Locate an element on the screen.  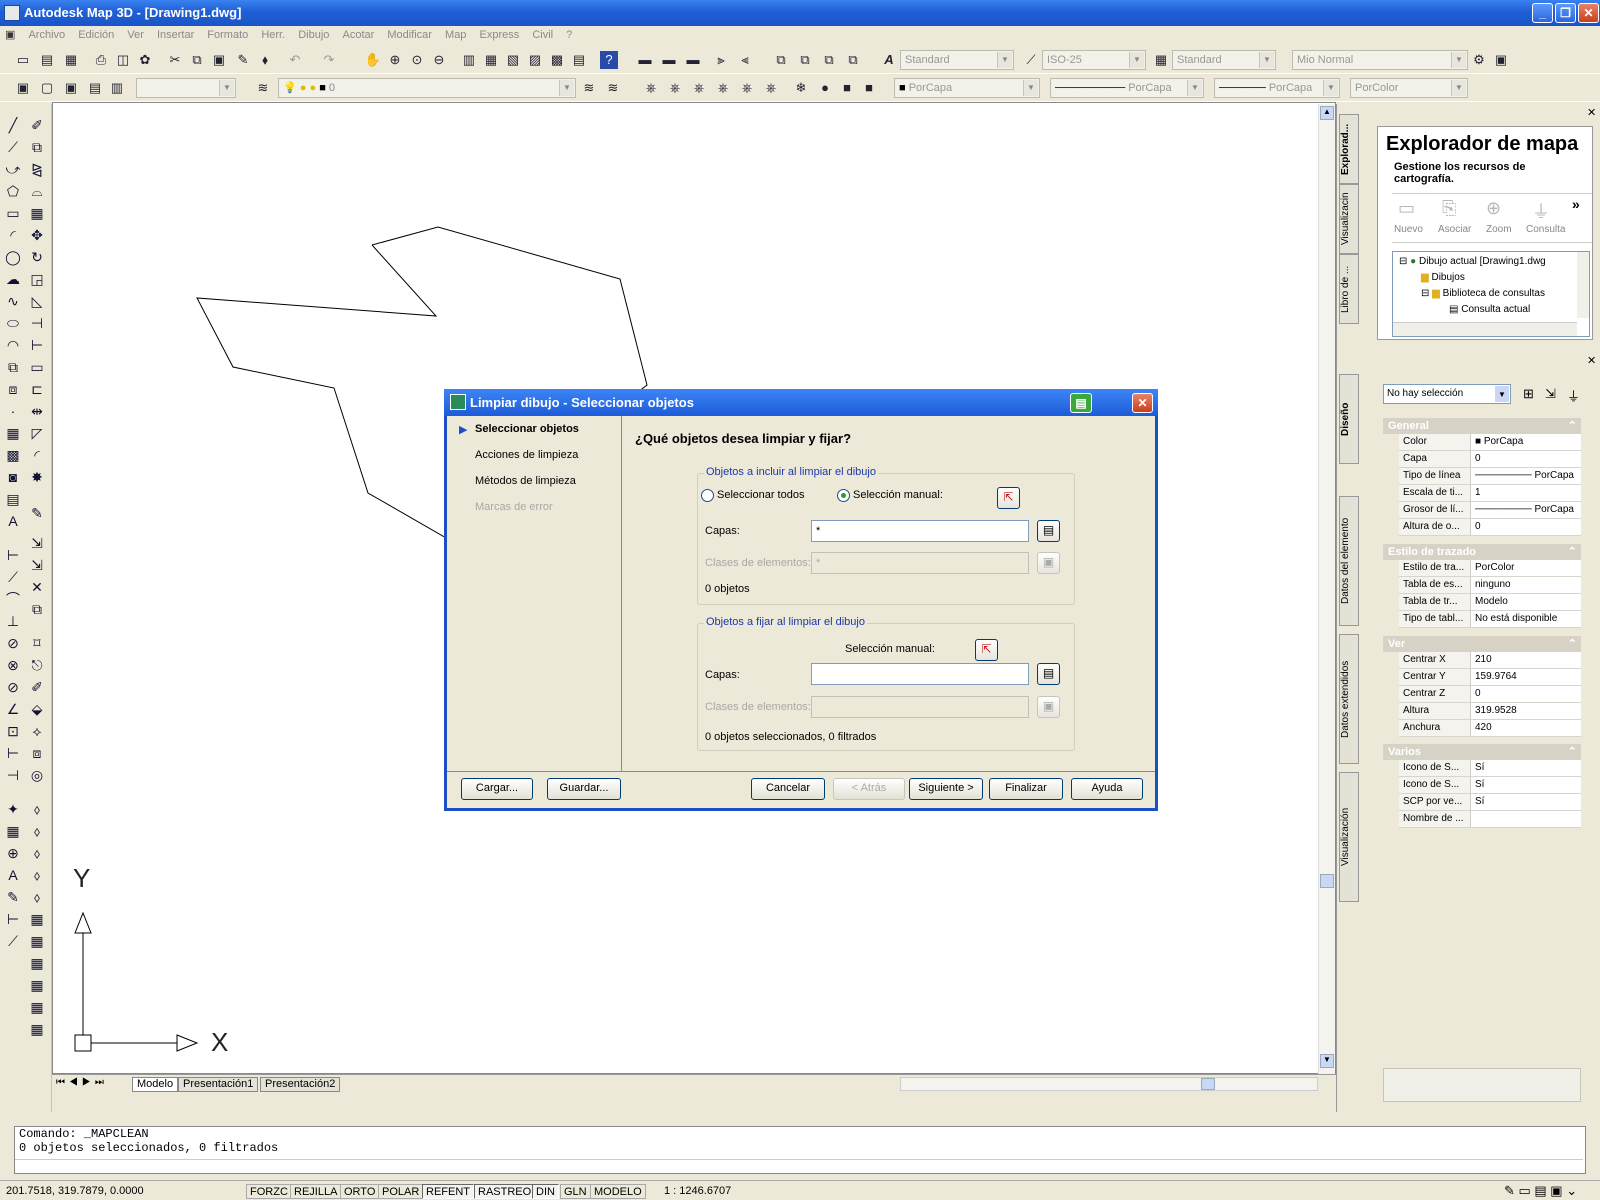
region-icon: ◙ is located at coordinates (13, 477).